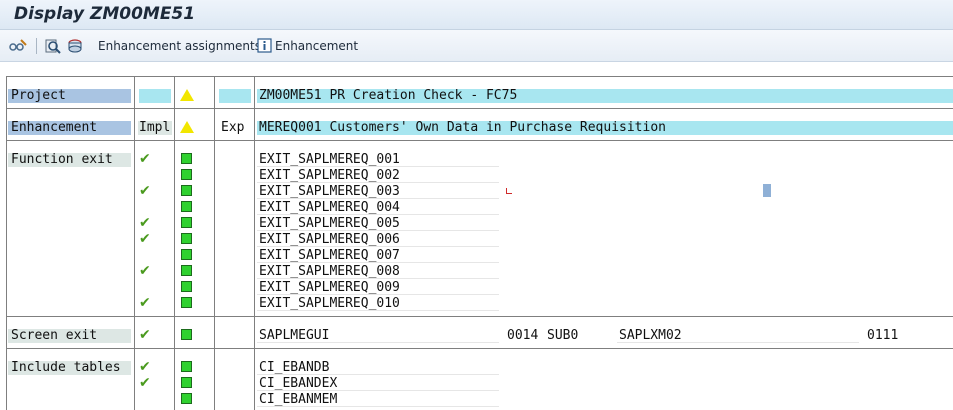 The width and height of the screenshot is (953, 410). What do you see at coordinates (378, 224) in the screenshot?
I see `function-exit-row: EXIT_SAPLMEREQ_005` at bounding box center [378, 224].